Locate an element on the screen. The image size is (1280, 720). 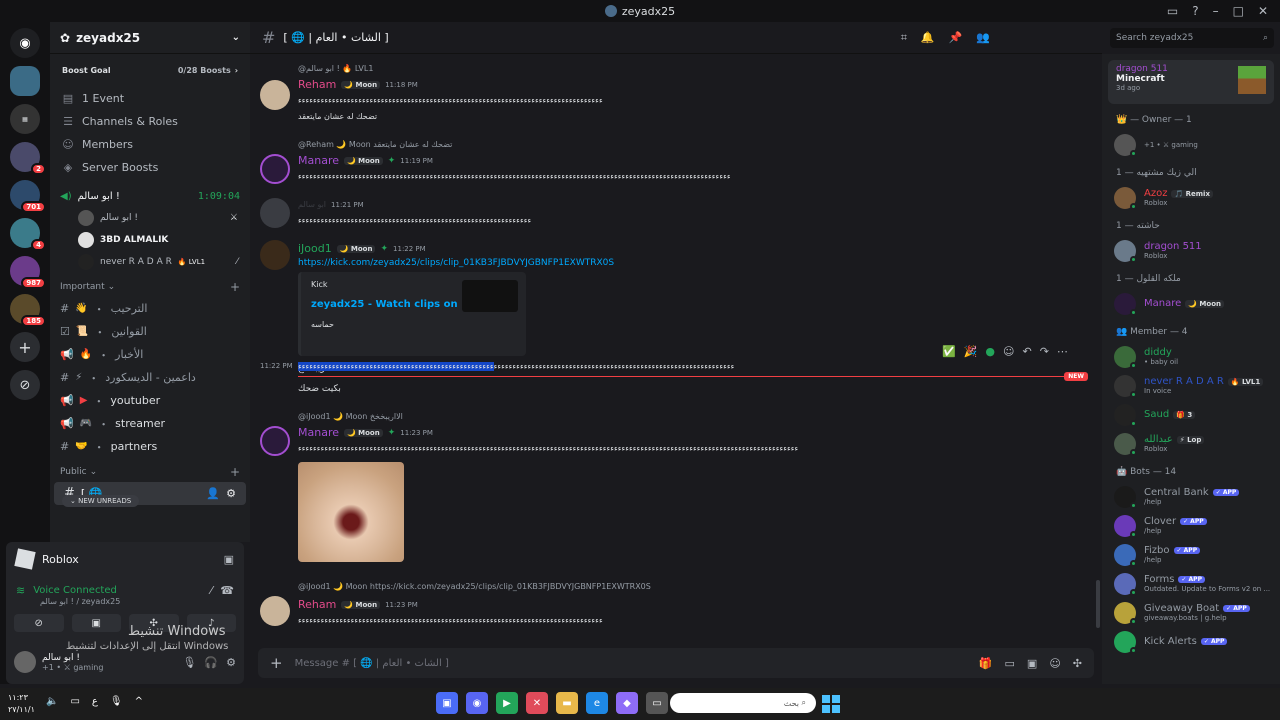
screaming-cat-image is located at coordinates (351, 512).